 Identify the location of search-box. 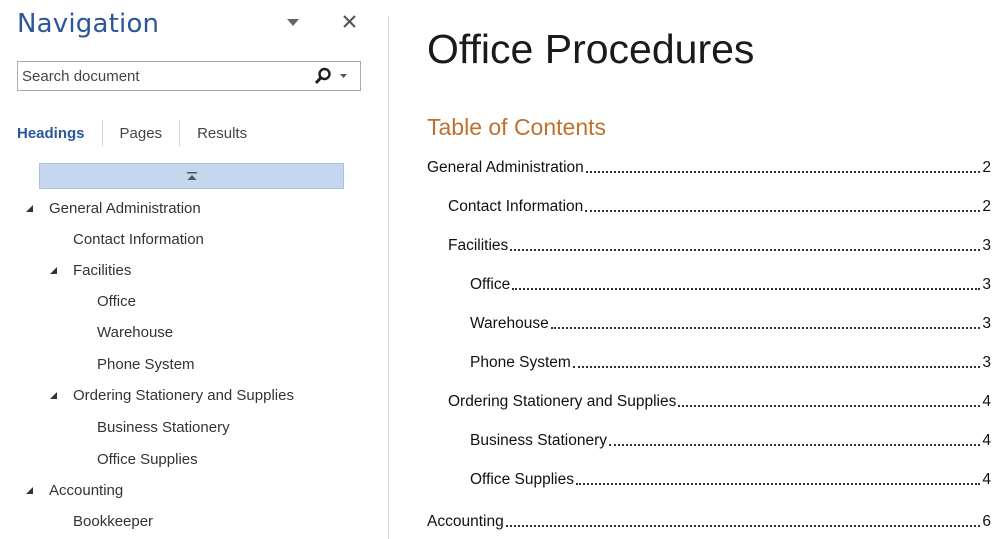
(189, 76).